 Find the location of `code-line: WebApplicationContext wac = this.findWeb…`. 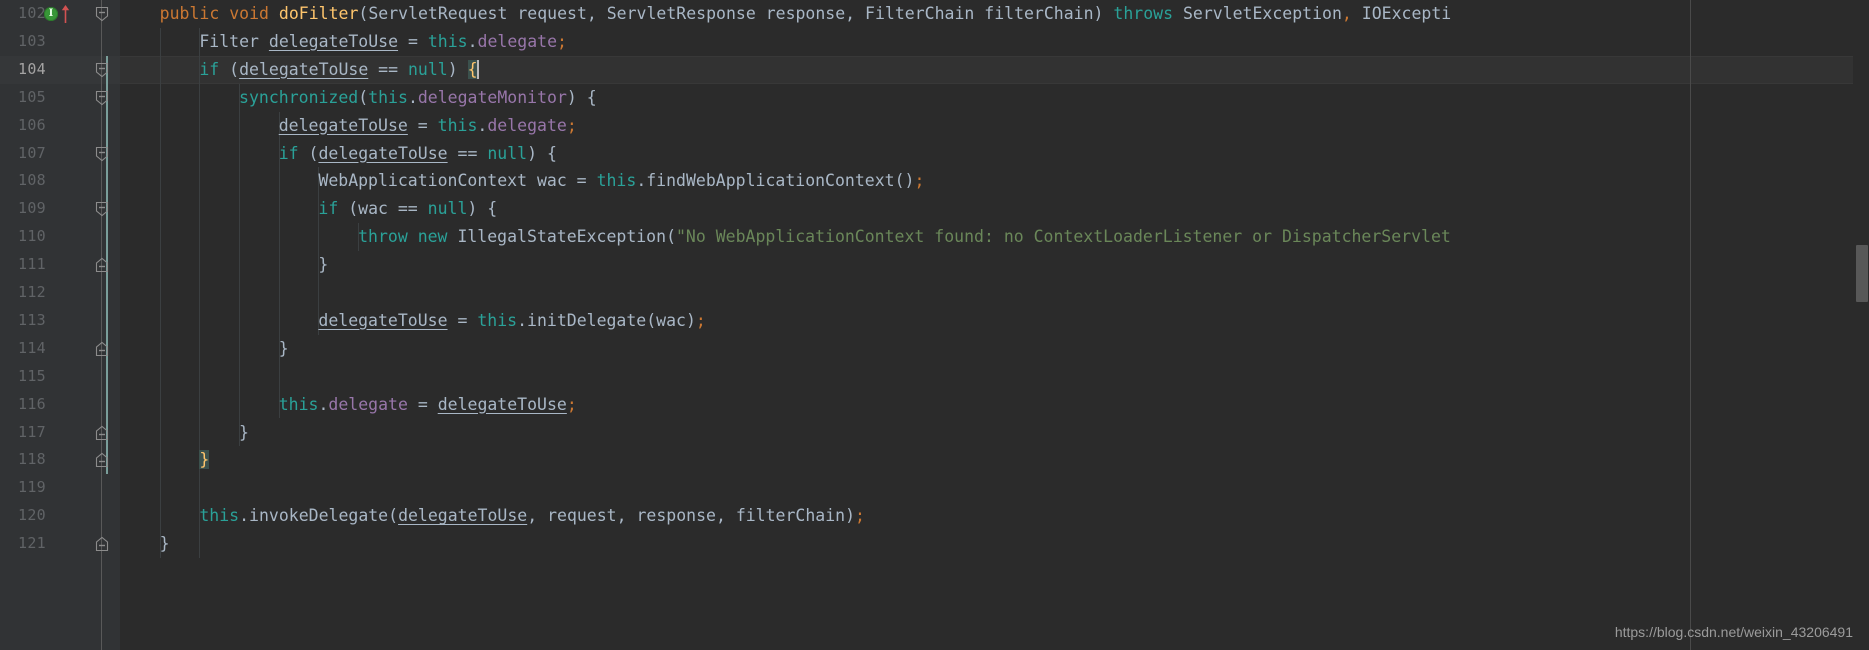

code-line: WebApplicationContext wac = this.findWeb… is located at coordinates (621, 181).